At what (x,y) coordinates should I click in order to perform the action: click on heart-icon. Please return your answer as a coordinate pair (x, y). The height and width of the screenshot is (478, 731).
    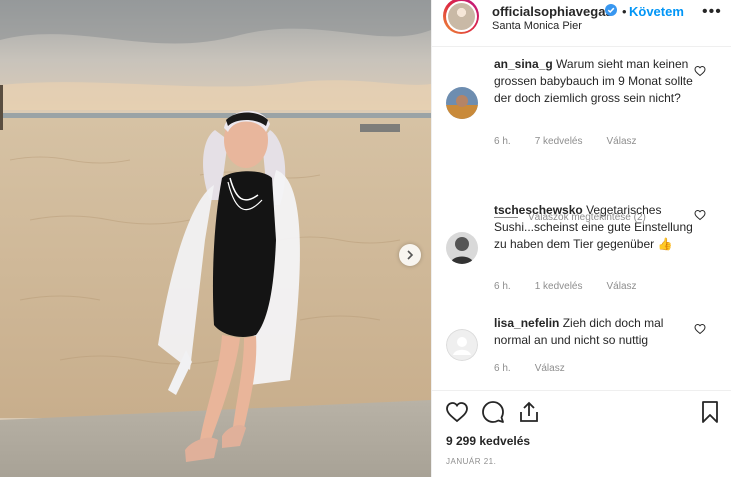
    Looking at the image, I should click on (457, 412).